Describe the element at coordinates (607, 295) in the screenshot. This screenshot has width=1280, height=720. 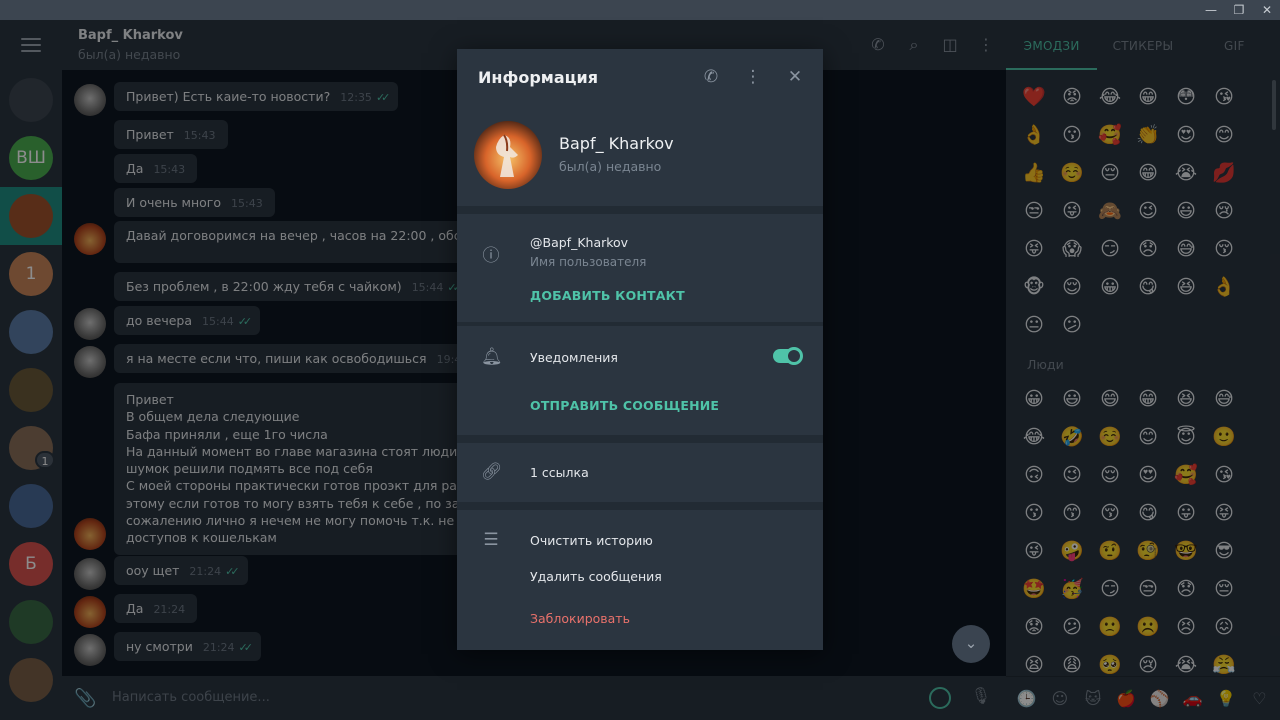
I see `add-contact-button: ДОБАВИТЬ КОНТАКТ` at that location.